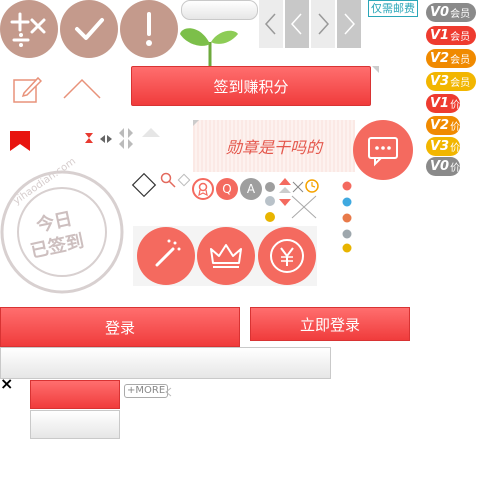 This screenshot has width=480, height=500. Describe the element at coordinates (251, 86) in the screenshot. I see `checkin-button: 签到赚积分` at that location.